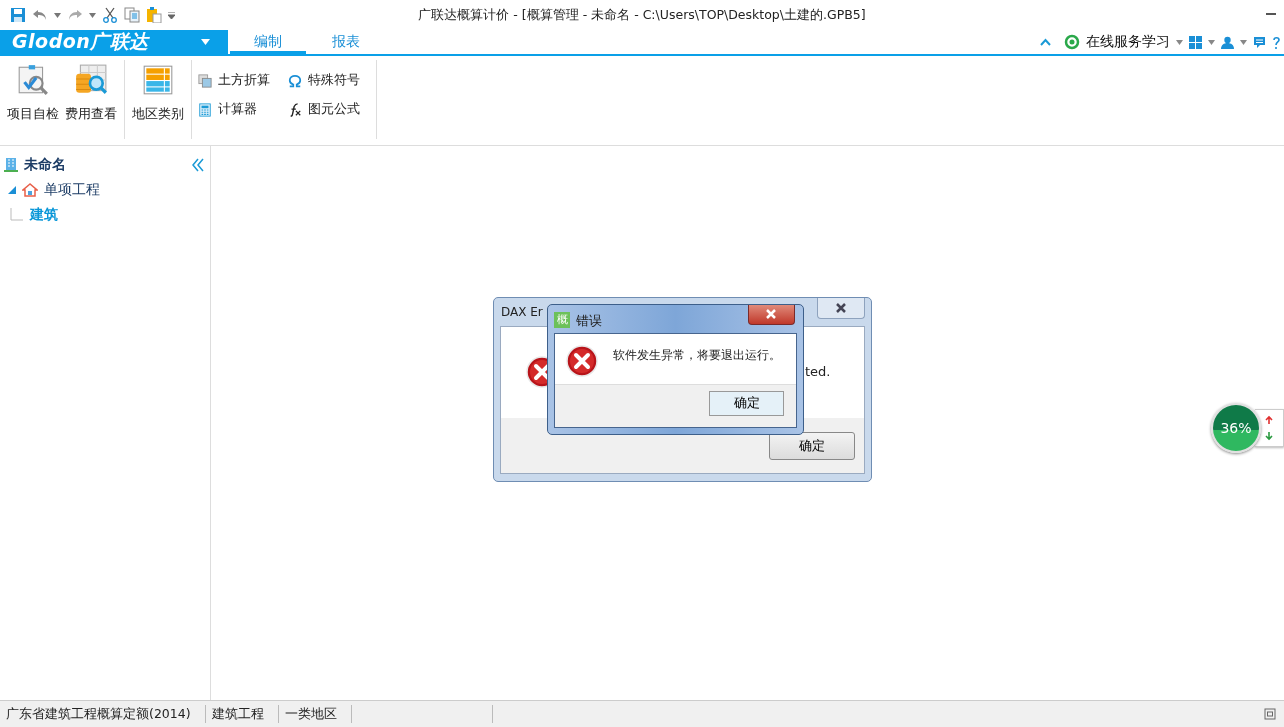  I want to click on ribbon-button: 地区类别, so click(158, 99).